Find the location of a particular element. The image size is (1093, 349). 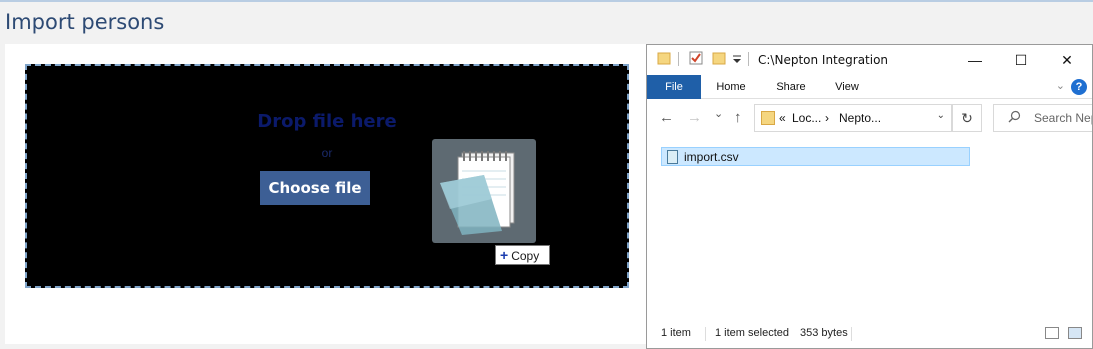

status-bar: 1 item 1 item selected 353 bytes is located at coordinates (869, 334).